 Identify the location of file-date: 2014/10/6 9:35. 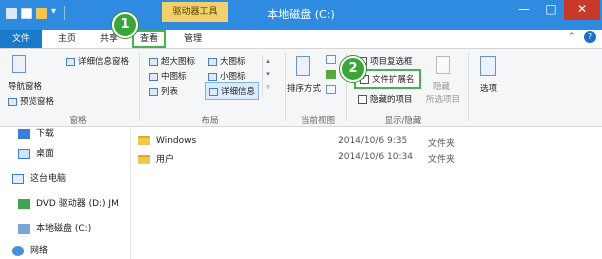
(373, 141).